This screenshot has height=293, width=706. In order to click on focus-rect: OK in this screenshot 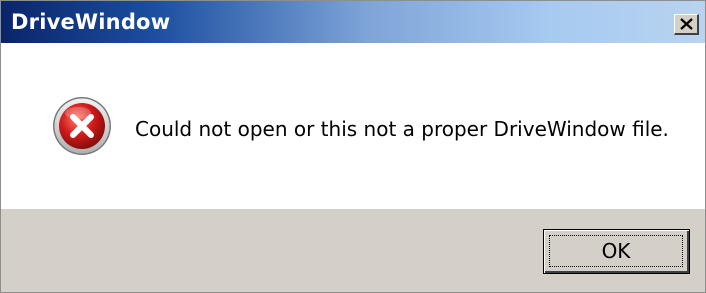, I will do `click(616, 251)`.